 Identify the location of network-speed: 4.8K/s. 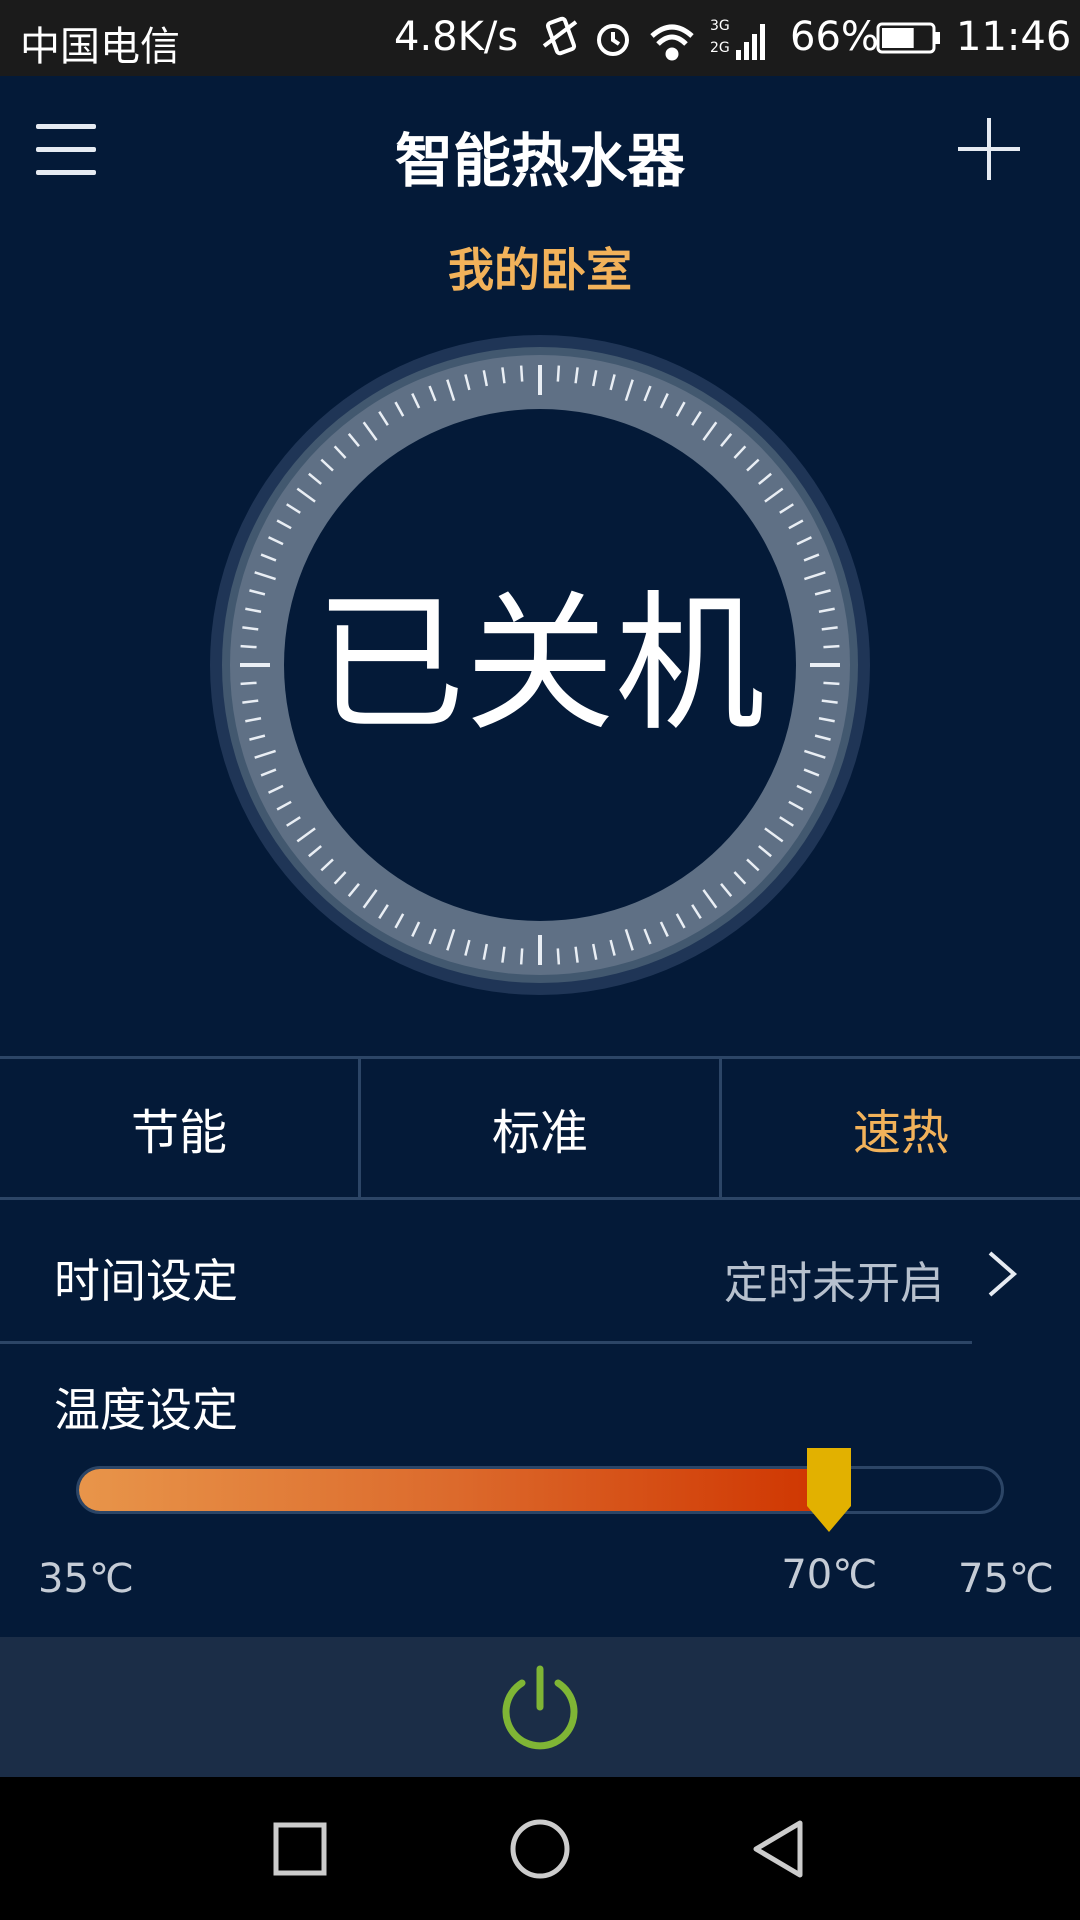
(456, 37).